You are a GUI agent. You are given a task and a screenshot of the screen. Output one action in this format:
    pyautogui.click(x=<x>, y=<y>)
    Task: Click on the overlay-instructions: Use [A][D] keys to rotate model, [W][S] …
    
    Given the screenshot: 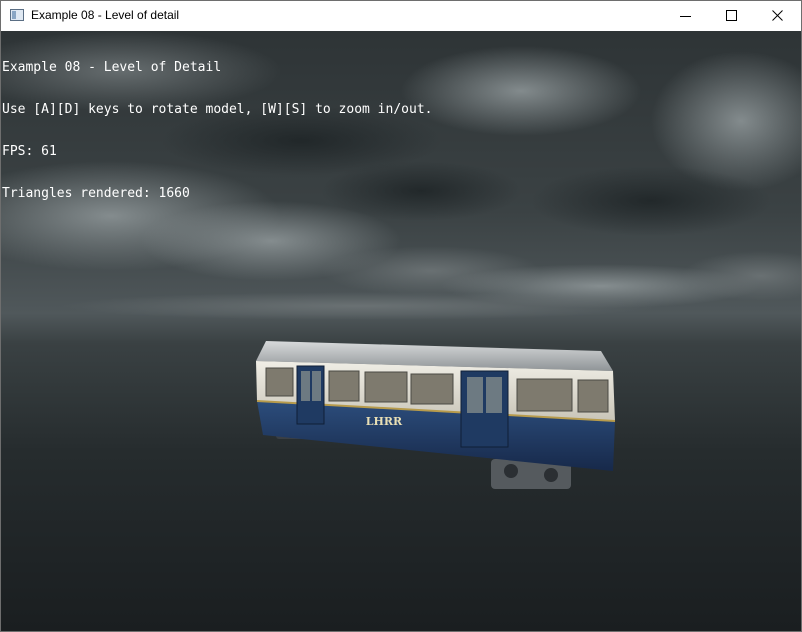 What is the action you would take?
    pyautogui.click(x=217, y=109)
    